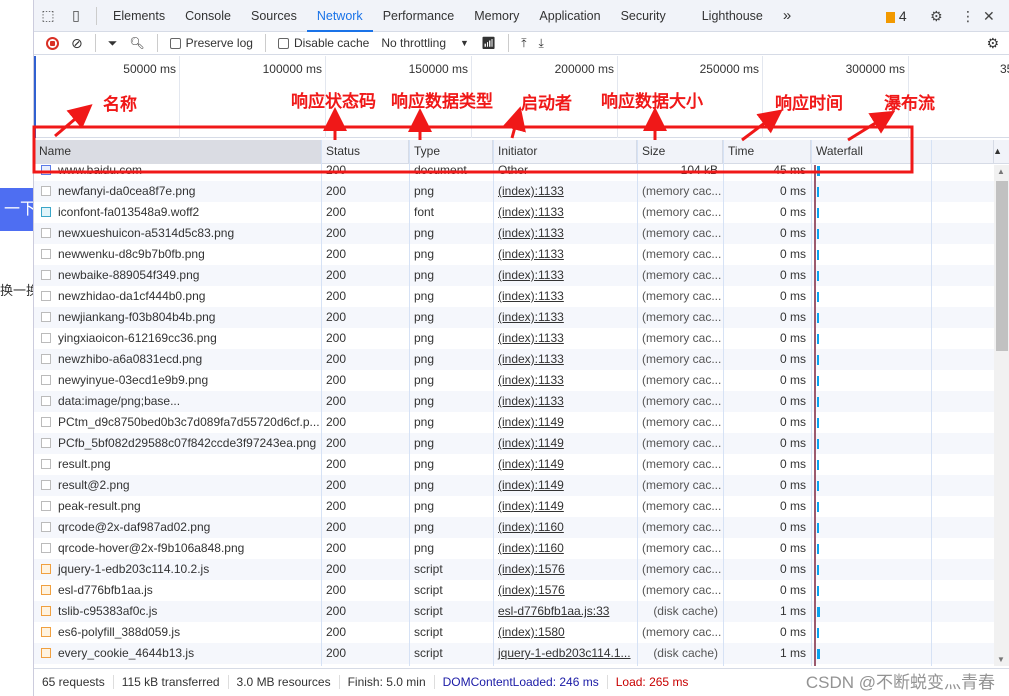 Image resolution: width=1009 pixels, height=696 pixels. What do you see at coordinates (129, 212) in the screenshot?
I see `cell-name: iconfont-fa013548a9.woff2` at bounding box center [129, 212].